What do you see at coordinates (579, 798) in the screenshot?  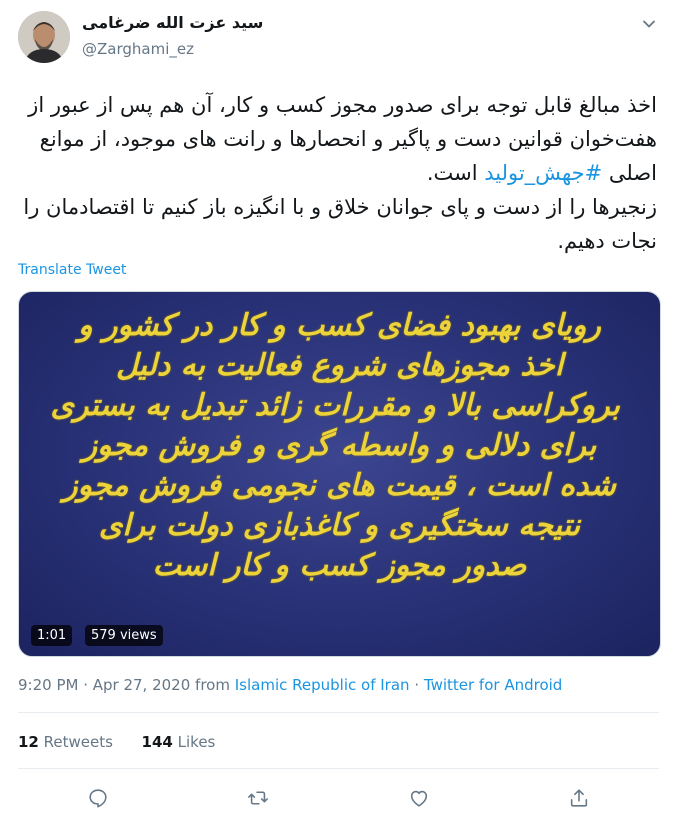 I see `share-icon` at bounding box center [579, 798].